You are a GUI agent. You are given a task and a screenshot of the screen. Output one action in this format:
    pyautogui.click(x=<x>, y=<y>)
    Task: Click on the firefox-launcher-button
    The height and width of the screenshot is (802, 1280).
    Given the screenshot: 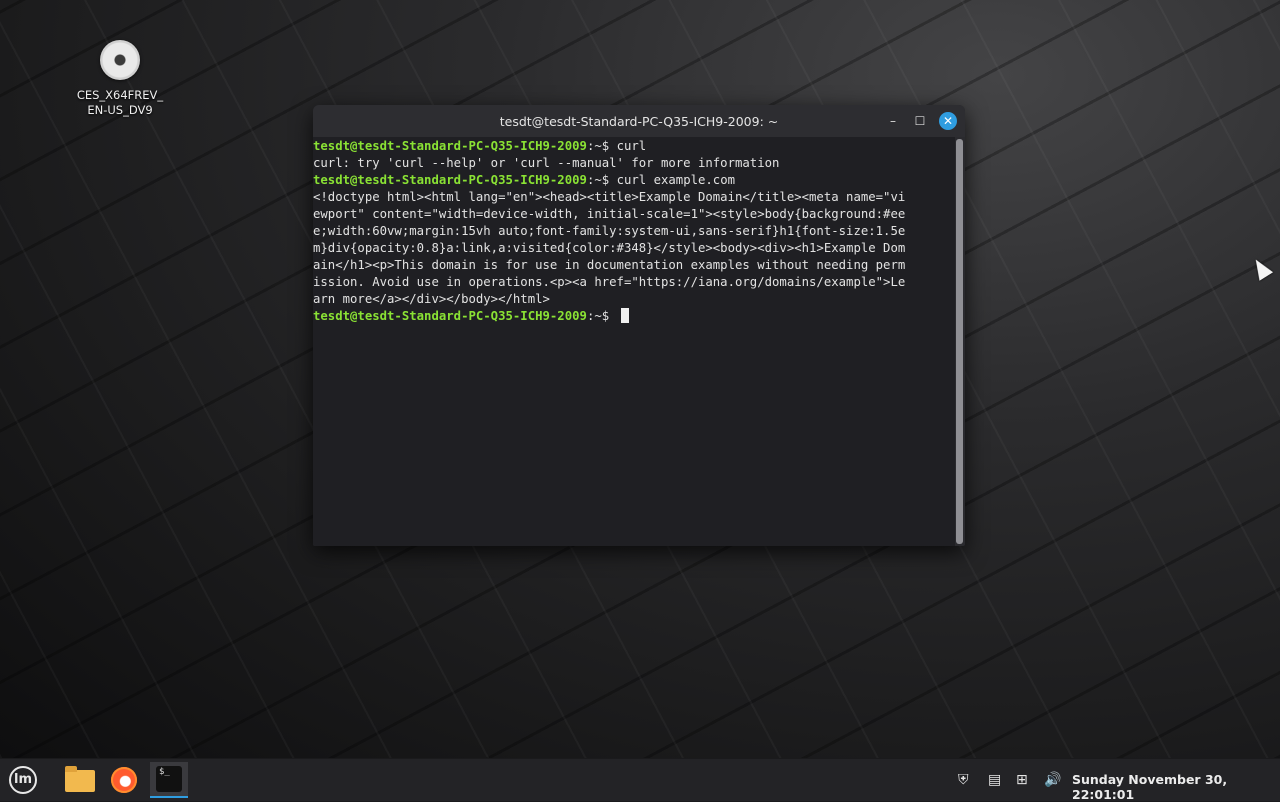 What is the action you would take?
    pyautogui.click(x=124, y=780)
    